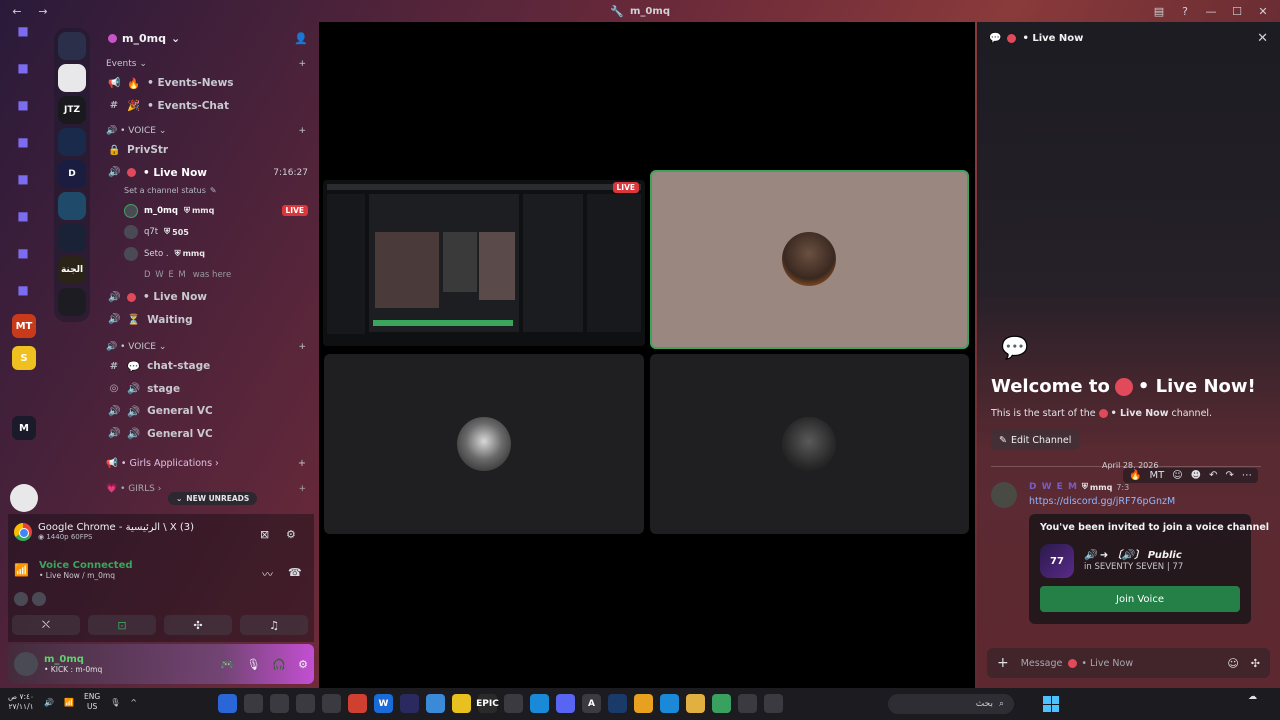 This screenshot has height=720, width=1280. What do you see at coordinates (72, 270) in the screenshot?
I see `server-icon: الجنة` at bounding box center [72, 270].